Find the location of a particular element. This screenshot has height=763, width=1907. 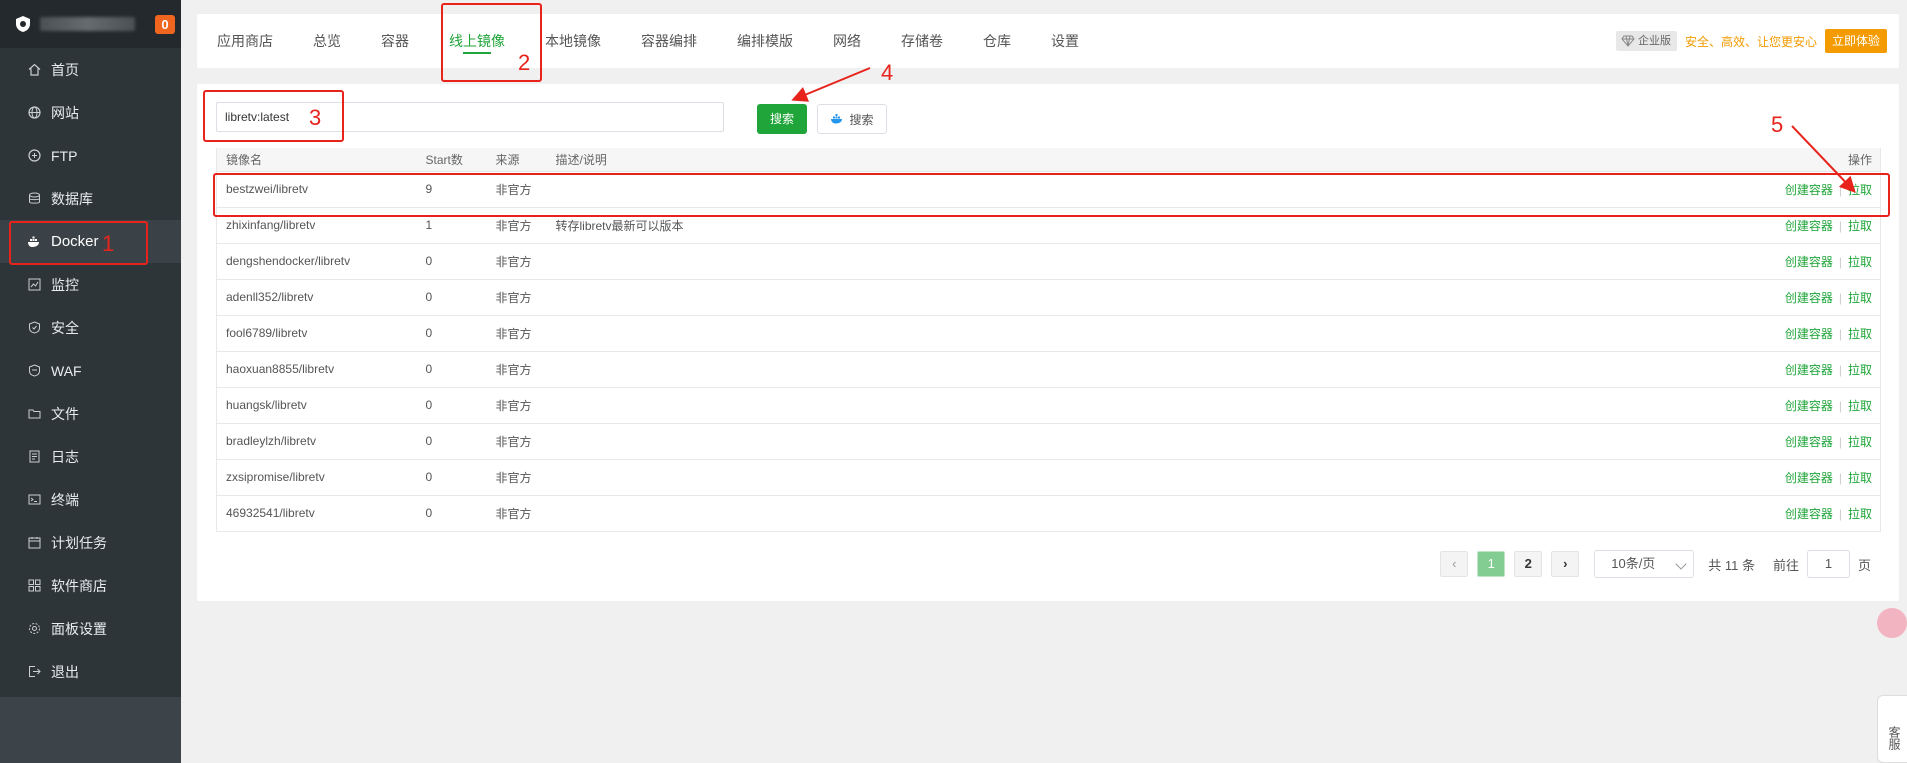

customer-service-float: 客服 is located at coordinates (1892, 729).